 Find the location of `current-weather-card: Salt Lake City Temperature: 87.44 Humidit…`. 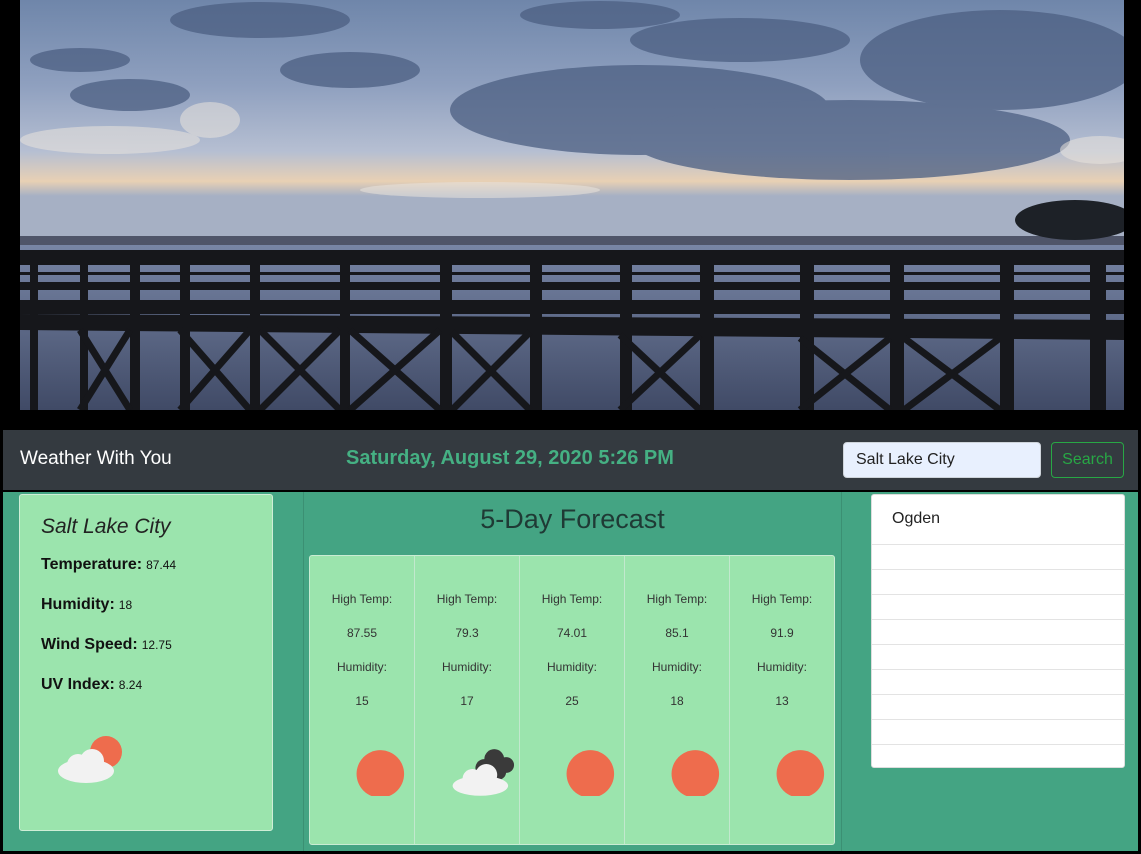

current-weather-card: Salt Lake City Temperature: 87.44 Humidit… is located at coordinates (146, 662).